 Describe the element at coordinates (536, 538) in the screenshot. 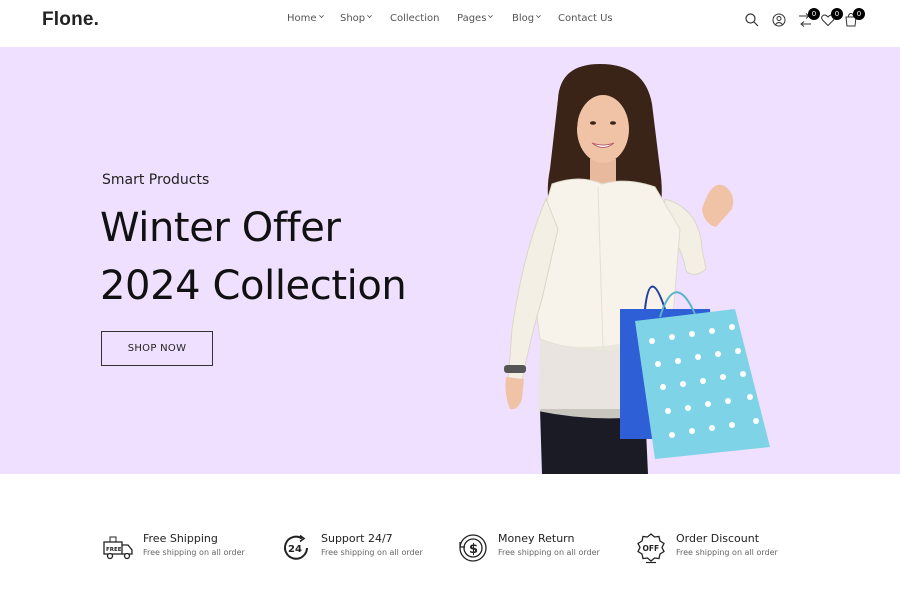

I see `feature-title: Money Return` at that location.